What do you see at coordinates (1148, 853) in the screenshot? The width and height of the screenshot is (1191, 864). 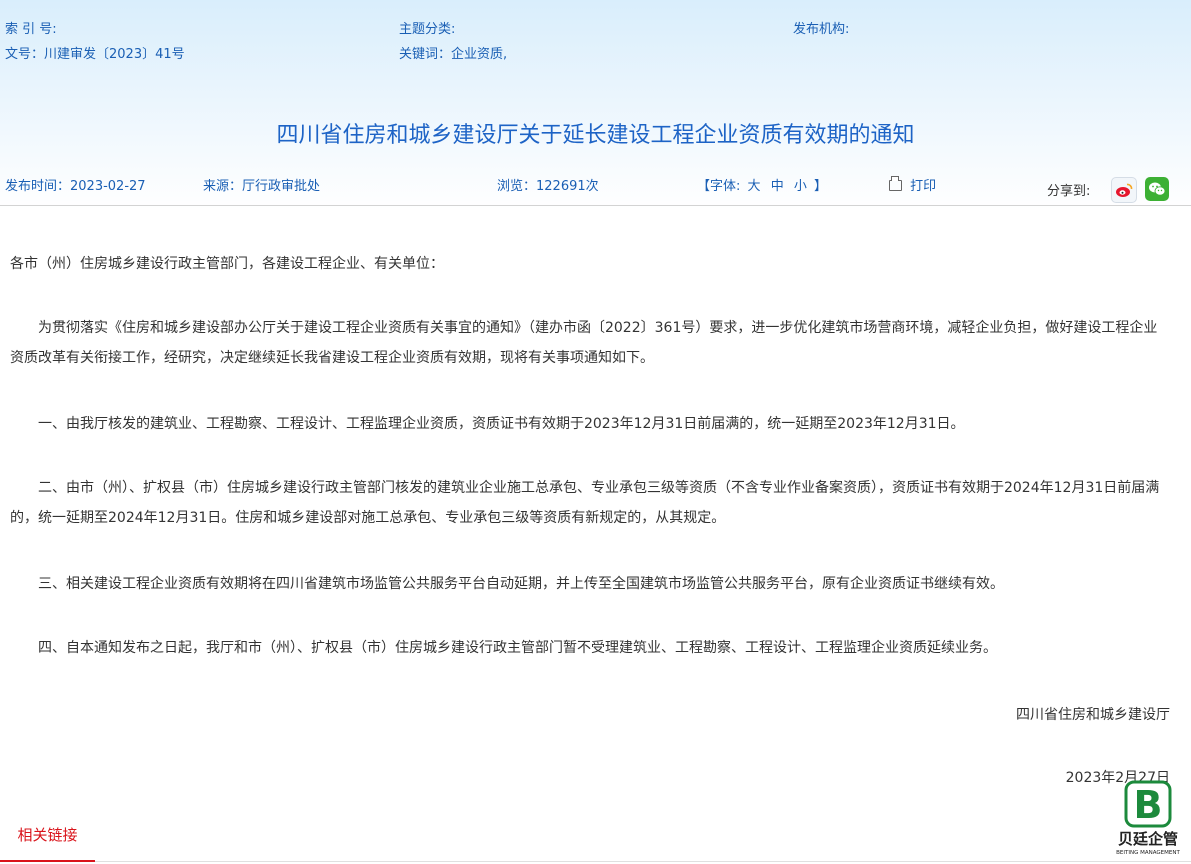 I see `watermark-subtext: BEITING MANAGEMENT` at bounding box center [1148, 853].